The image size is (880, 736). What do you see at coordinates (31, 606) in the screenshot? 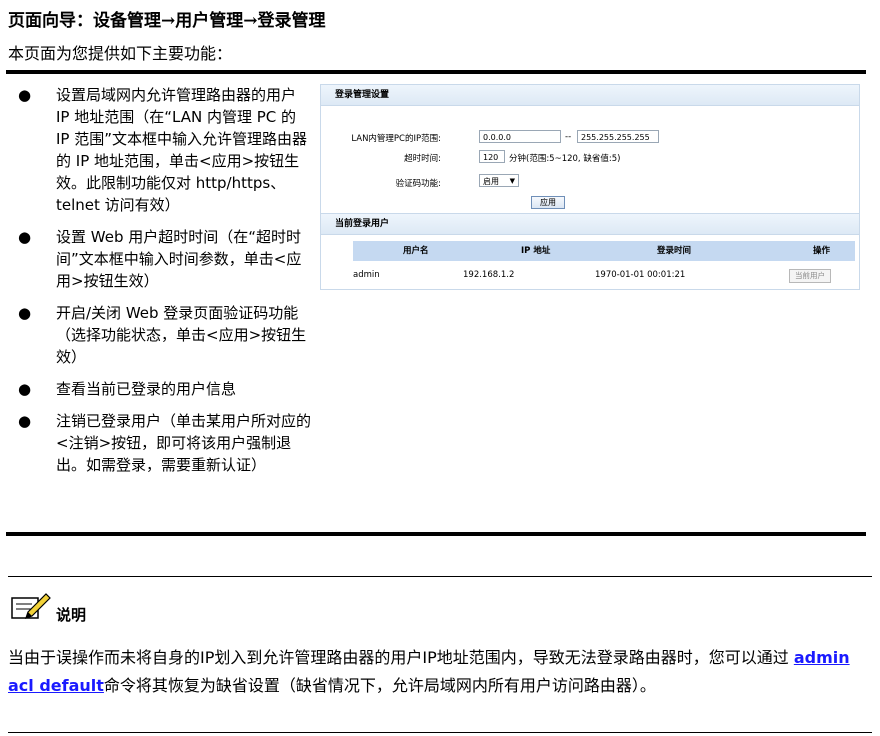
I see `note-pencil-icon` at bounding box center [31, 606].